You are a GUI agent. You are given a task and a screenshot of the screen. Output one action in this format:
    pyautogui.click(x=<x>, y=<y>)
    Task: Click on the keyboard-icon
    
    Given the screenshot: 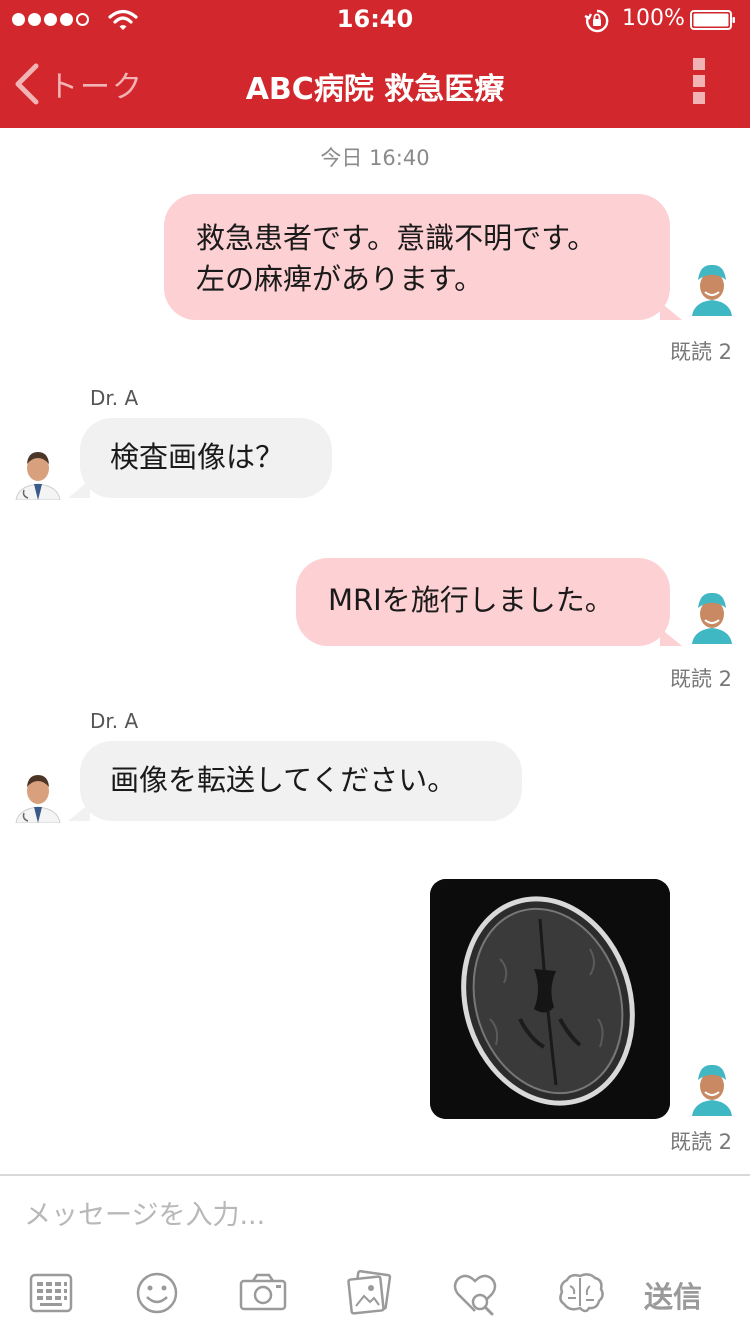 What is the action you would take?
    pyautogui.click(x=51, y=1293)
    